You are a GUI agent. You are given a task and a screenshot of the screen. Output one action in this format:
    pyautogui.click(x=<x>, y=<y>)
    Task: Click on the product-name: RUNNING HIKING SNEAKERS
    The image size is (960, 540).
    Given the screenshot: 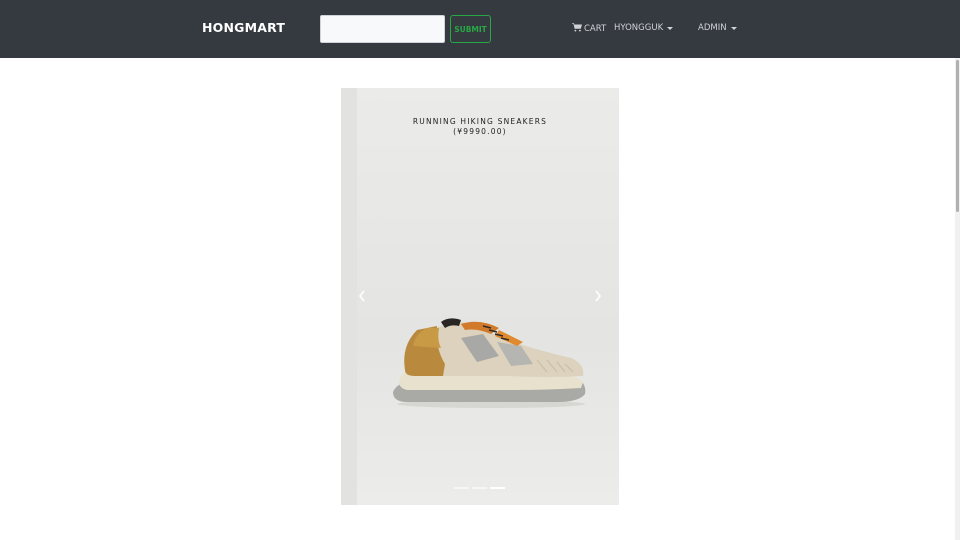 What is the action you would take?
    pyautogui.click(x=480, y=121)
    